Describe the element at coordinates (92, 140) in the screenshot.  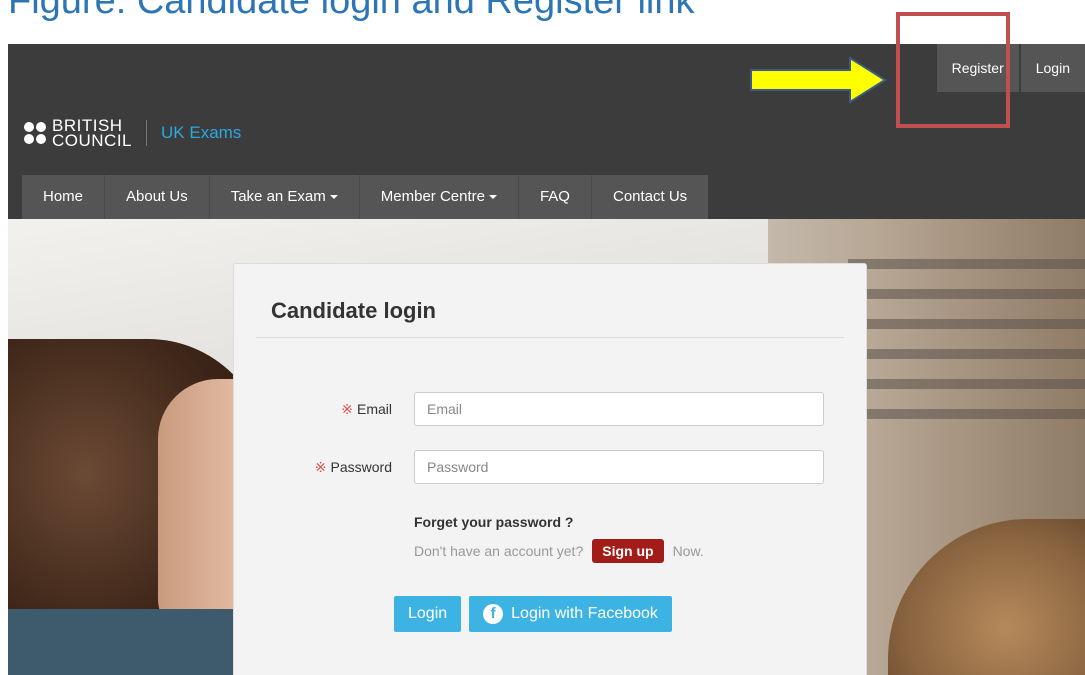
I see `logo-line-2: COUNCIL` at that location.